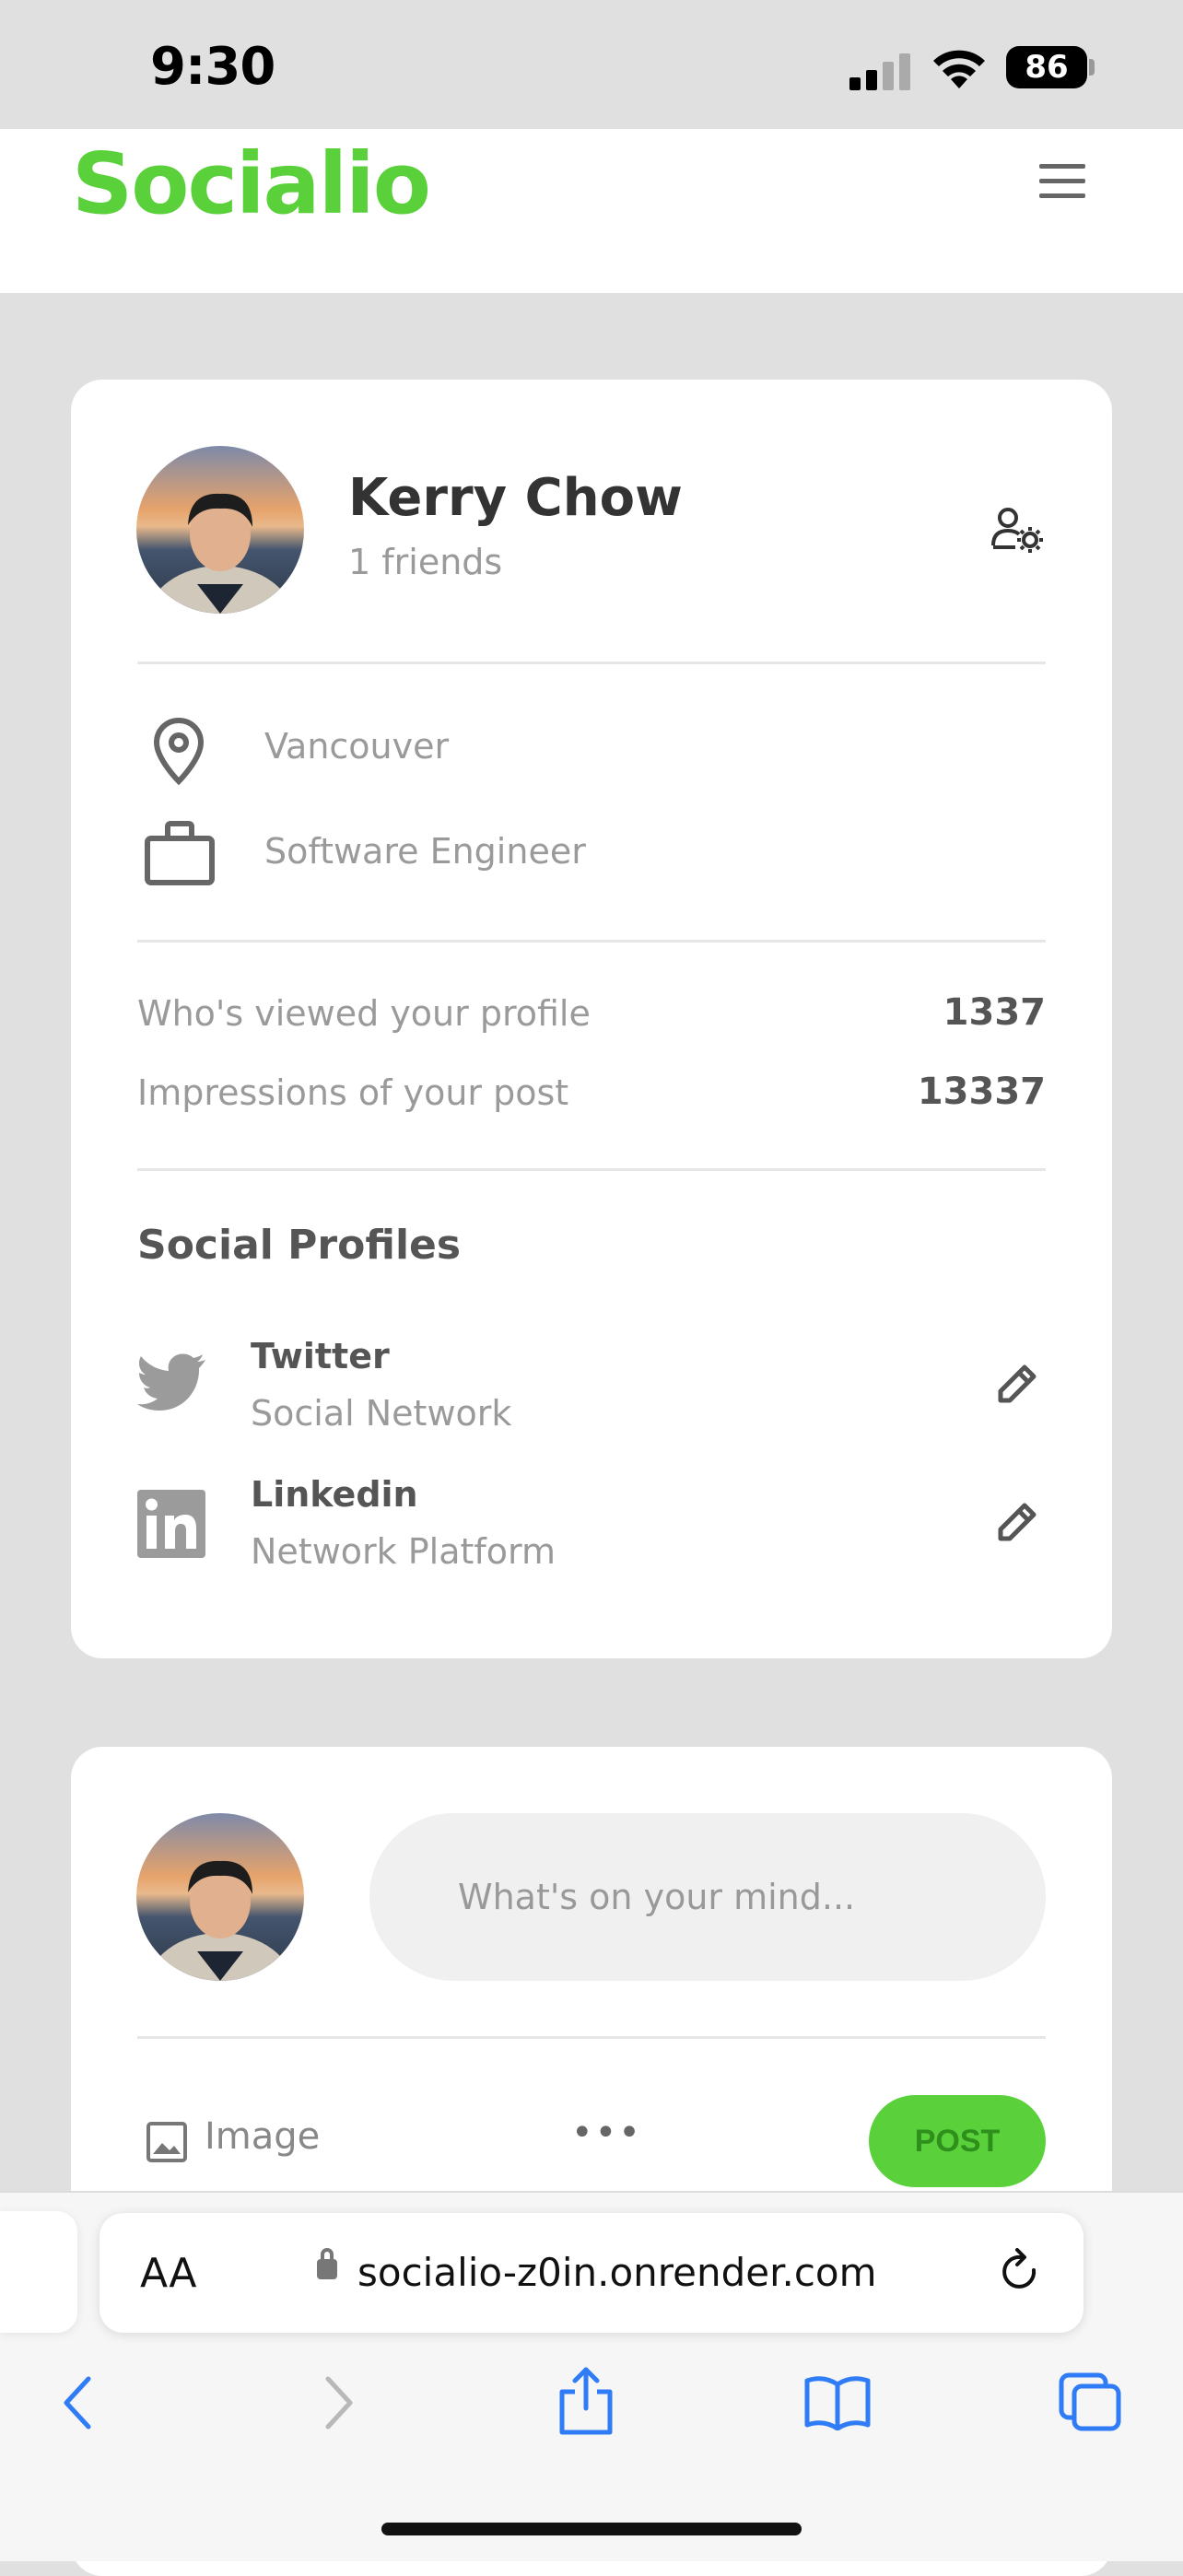  Describe the element at coordinates (879, 71) in the screenshot. I see `cellular-signal-icon` at that location.